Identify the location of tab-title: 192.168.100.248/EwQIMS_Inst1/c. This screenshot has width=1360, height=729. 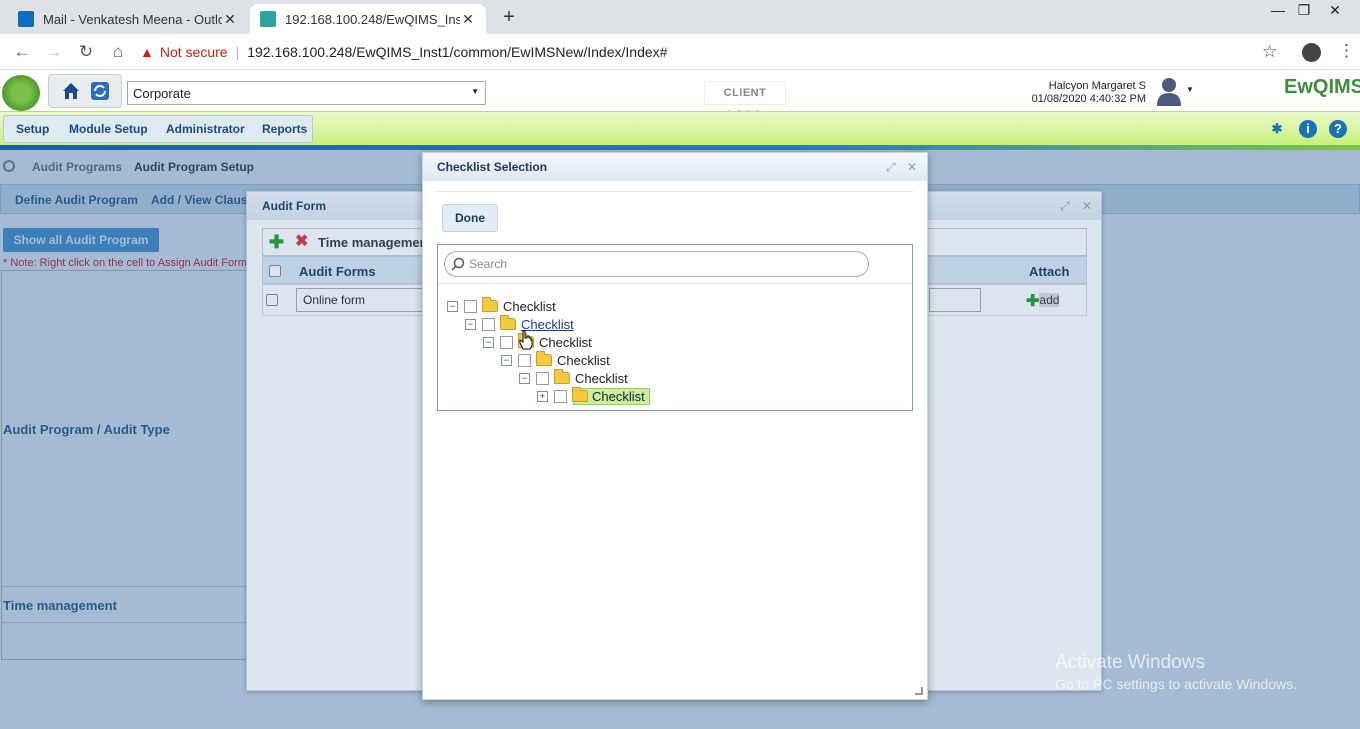
(372, 19).